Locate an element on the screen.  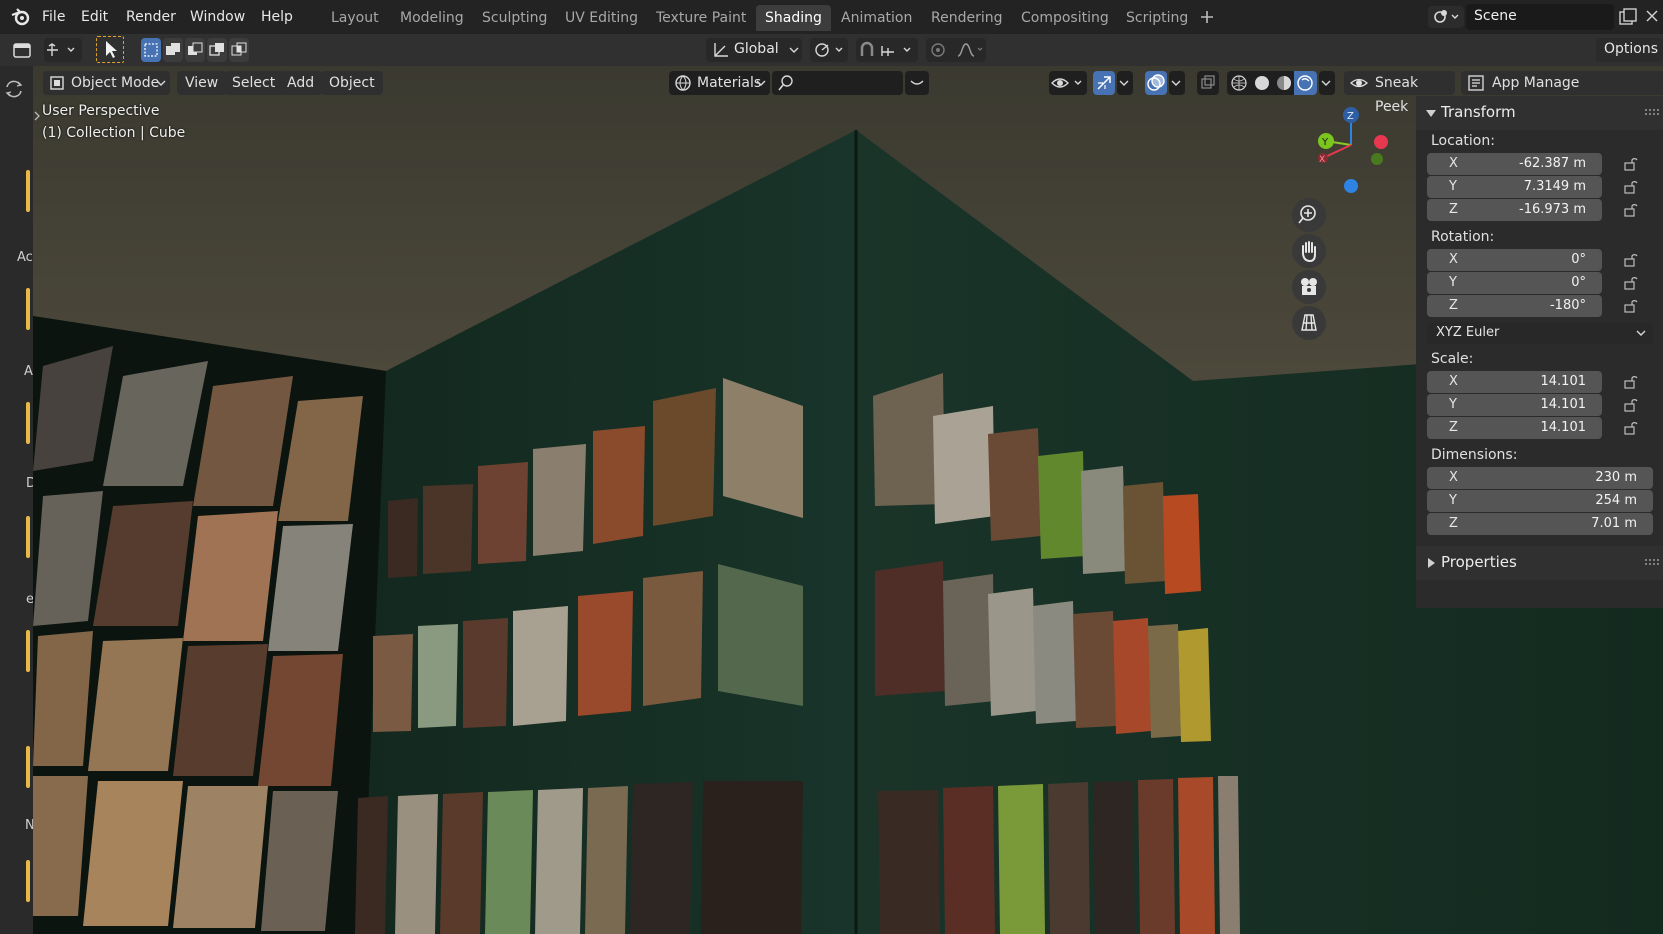
object-mode-dropdown: Object Mode is located at coordinates (106, 83).